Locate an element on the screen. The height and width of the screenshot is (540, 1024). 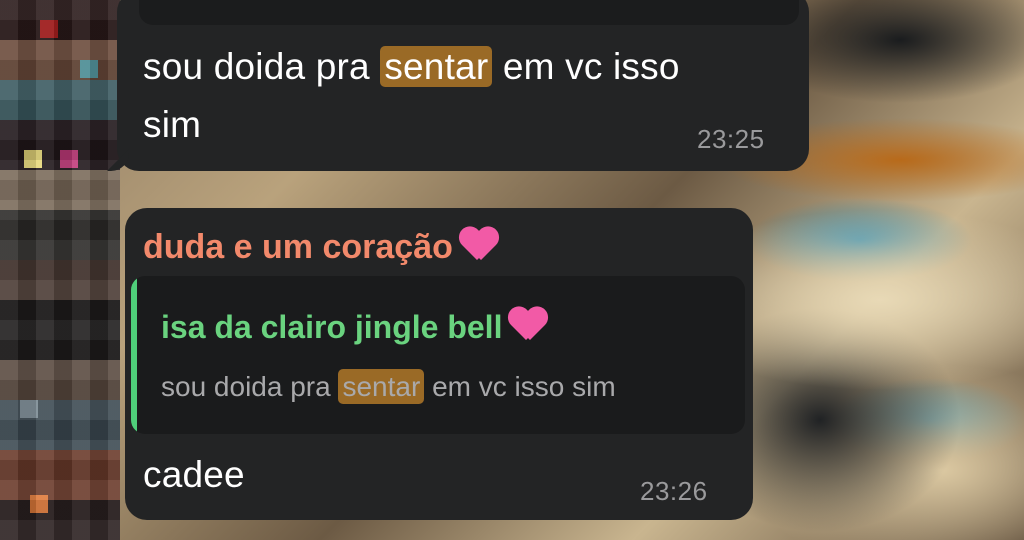
reply-author: isa da clairo jingle bell is located at coordinates (354, 326).